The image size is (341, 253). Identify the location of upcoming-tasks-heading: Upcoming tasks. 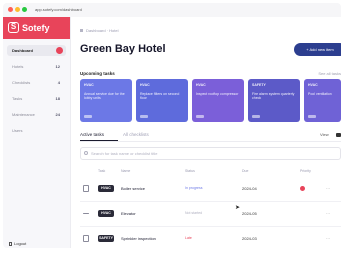
(97, 73).